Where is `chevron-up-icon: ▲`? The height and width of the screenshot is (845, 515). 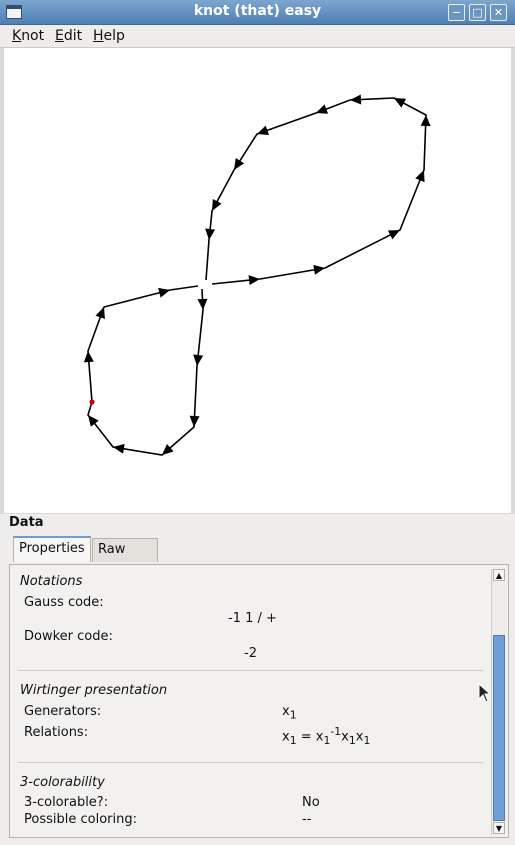 chevron-up-icon: ▲ is located at coordinates (499, 575).